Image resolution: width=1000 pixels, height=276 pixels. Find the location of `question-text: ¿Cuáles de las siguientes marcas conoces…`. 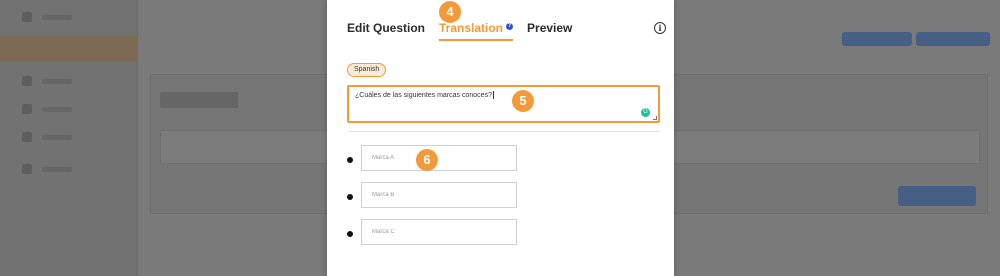

question-text: ¿Cuáles de las siguientes marcas conoces… is located at coordinates (424, 95).